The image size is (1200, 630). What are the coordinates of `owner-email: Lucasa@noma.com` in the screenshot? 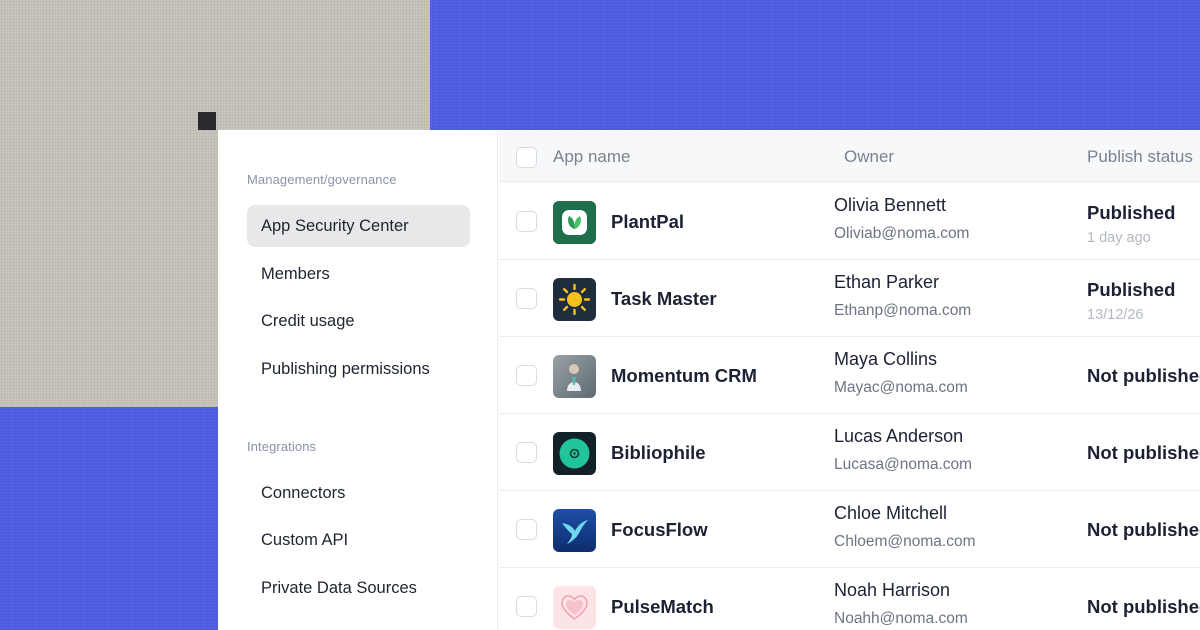 It's located at (903, 464).